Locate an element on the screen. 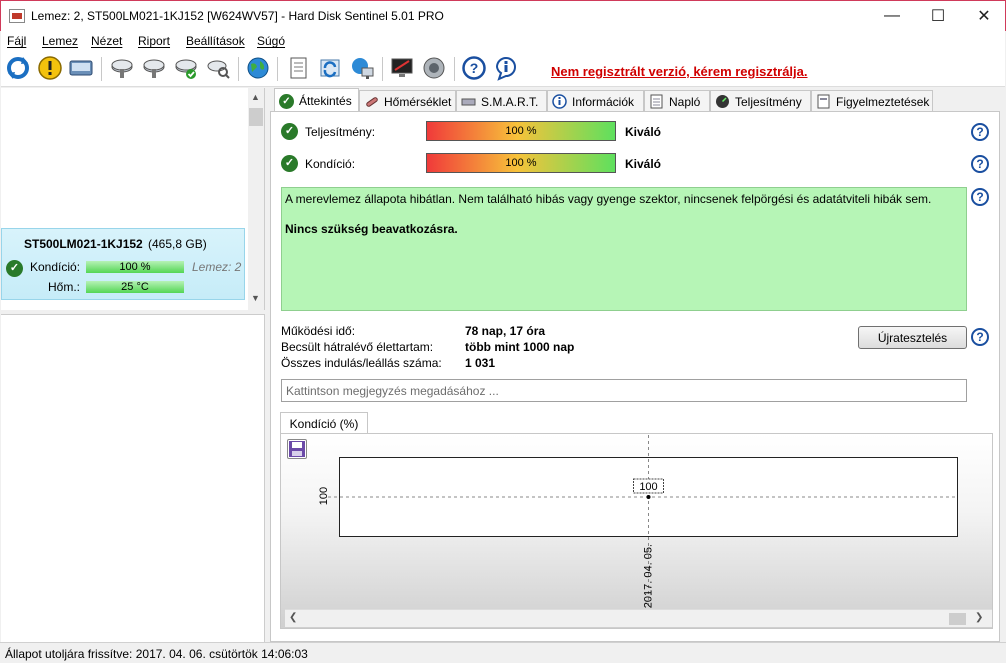 The height and width of the screenshot is (663, 1006). menu-report: Riport is located at coordinates (154, 41).